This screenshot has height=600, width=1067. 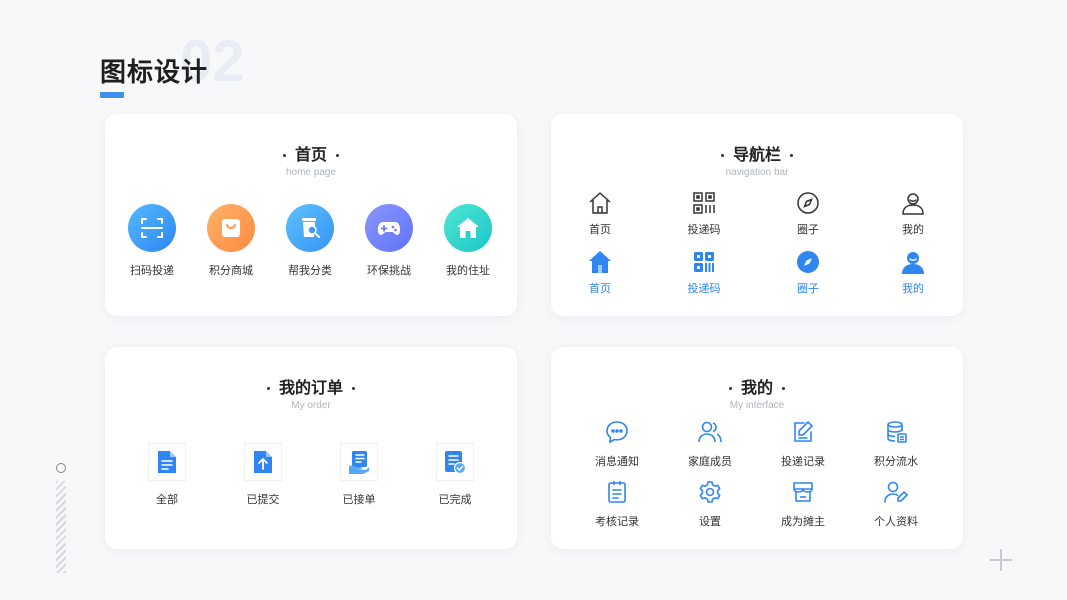 I want to click on family-icon, so click(x=710, y=432).